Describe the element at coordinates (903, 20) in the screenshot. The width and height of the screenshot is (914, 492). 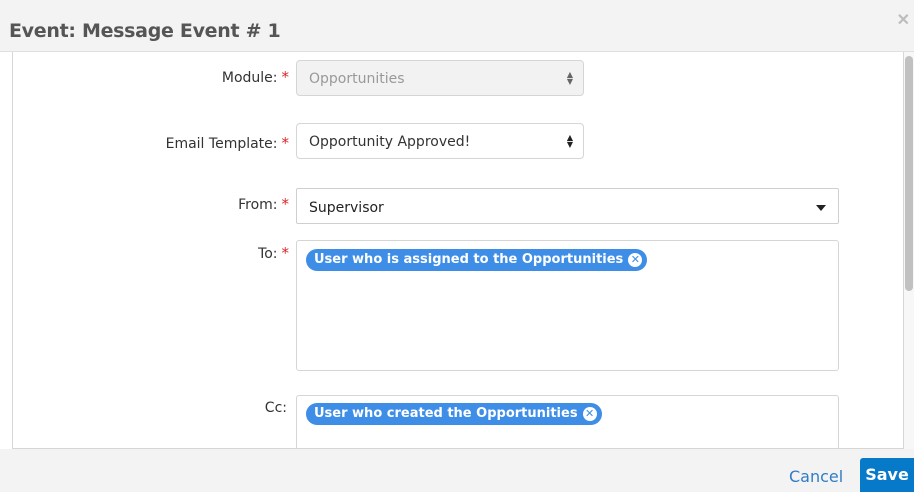
I see `close-icon: ✕` at that location.